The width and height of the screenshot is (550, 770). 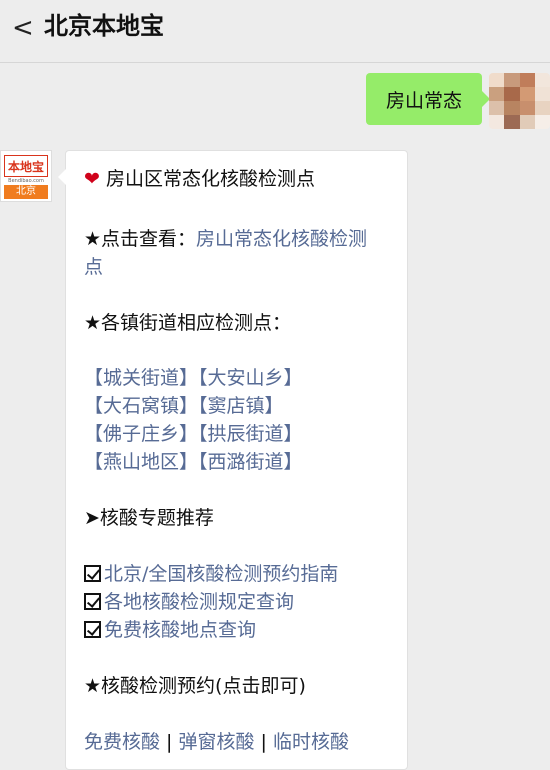 What do you see at coordinates (180, 630) in the screenshot?
I see `recommend-link: 免费核酸地点查询` at bounding box center [180, 630].